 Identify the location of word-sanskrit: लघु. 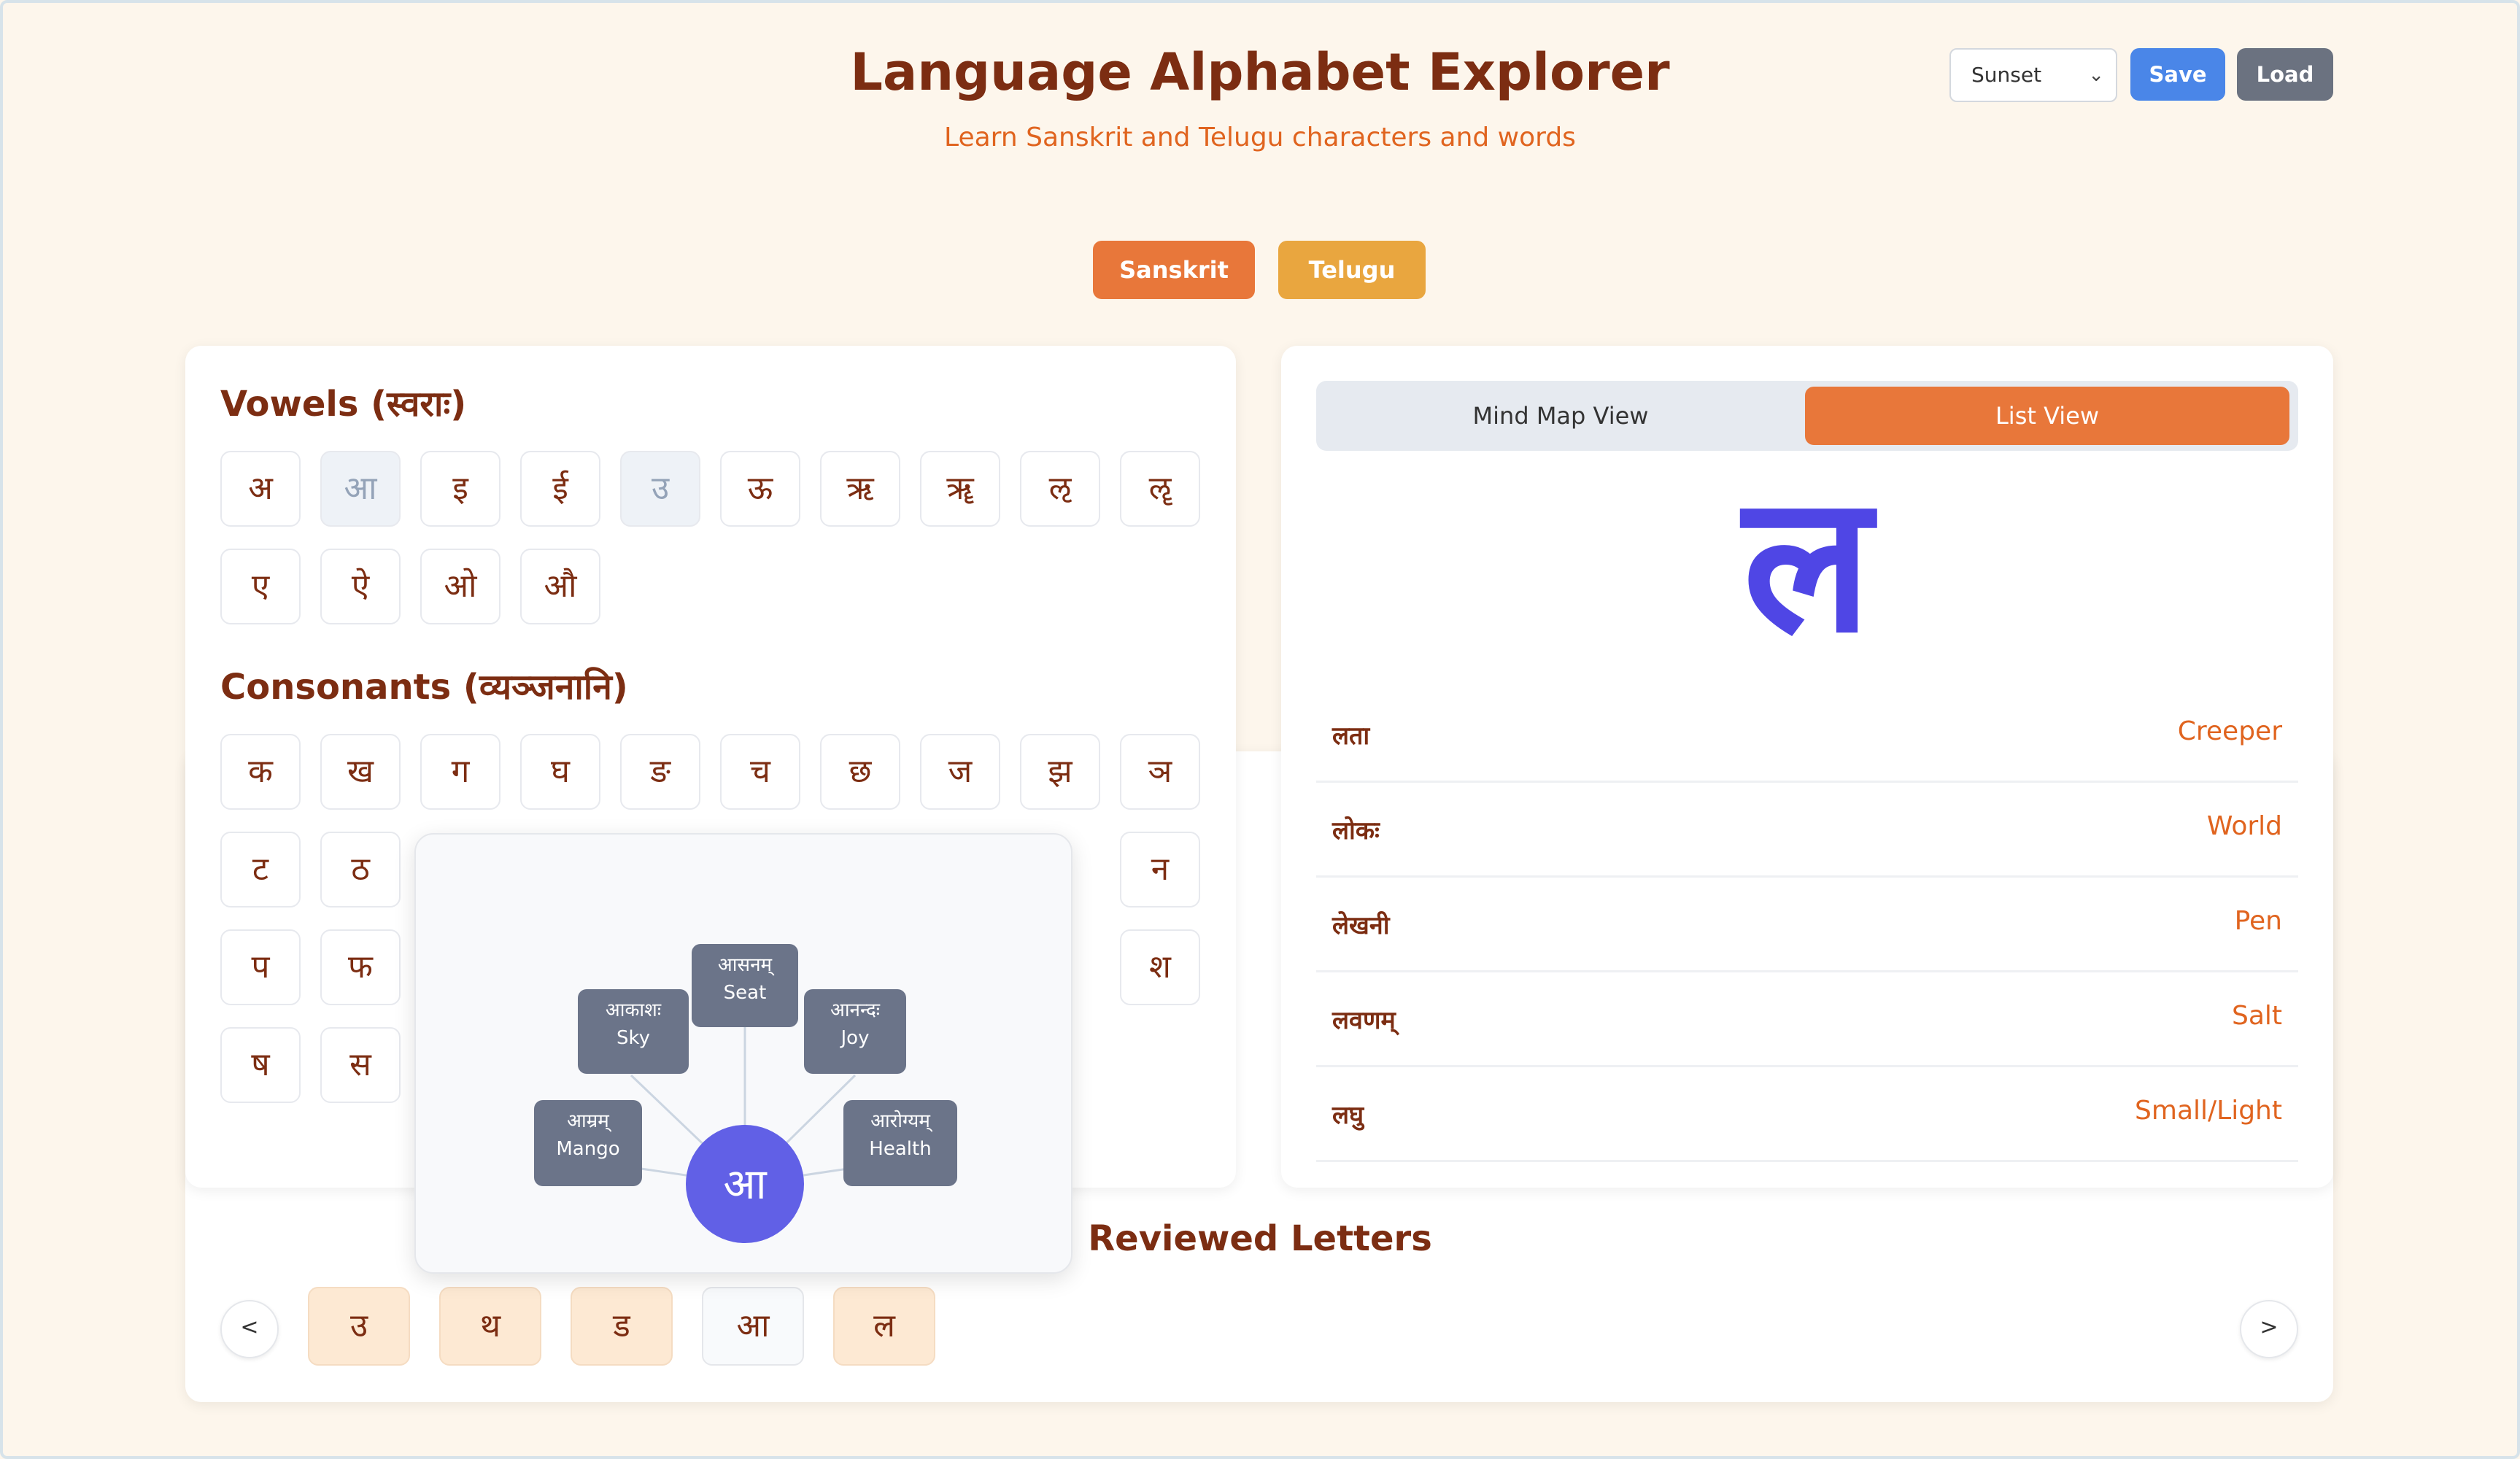
(1348, 1115).